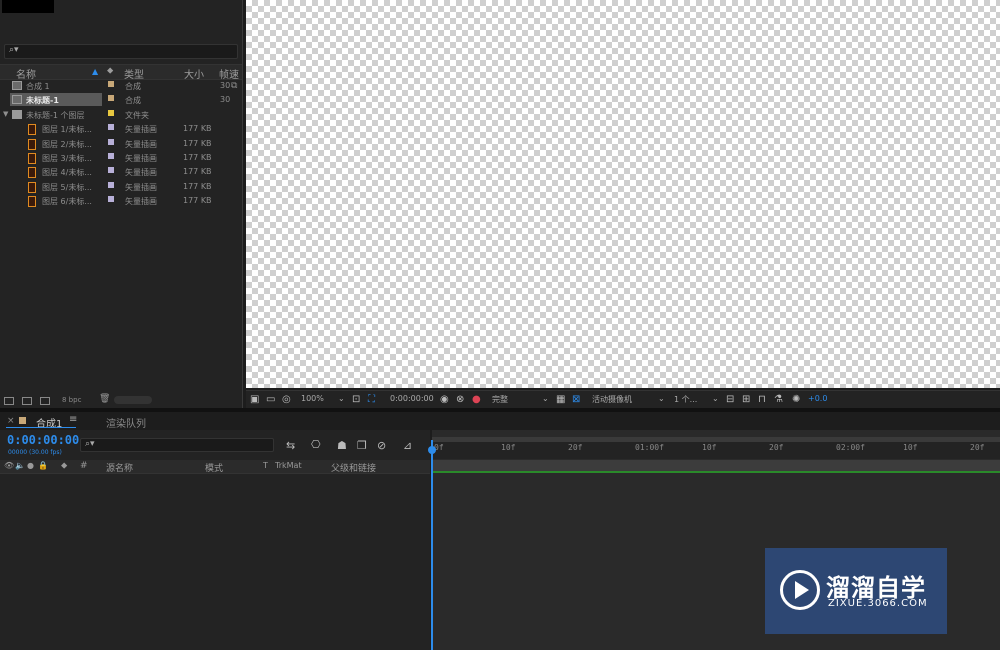 This screenshot has height=650, width=1000. Describe the element at coordinates (30, 465) in the screenshot. I see `solo-icon: ●` at that location.